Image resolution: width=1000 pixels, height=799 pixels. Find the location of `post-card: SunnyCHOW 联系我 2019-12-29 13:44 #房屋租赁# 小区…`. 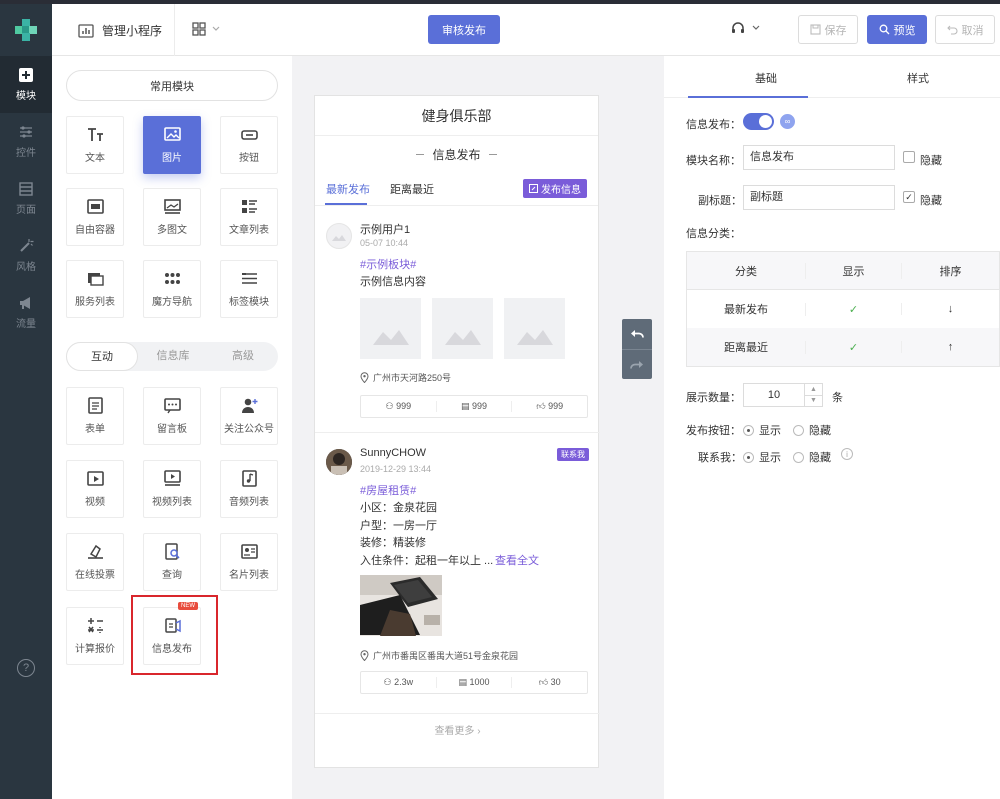

post-card: SunnyCHOW 联系我 2019-12-29 13:44 #房屋租赁# 小区… is located at coordinates (457, 573).